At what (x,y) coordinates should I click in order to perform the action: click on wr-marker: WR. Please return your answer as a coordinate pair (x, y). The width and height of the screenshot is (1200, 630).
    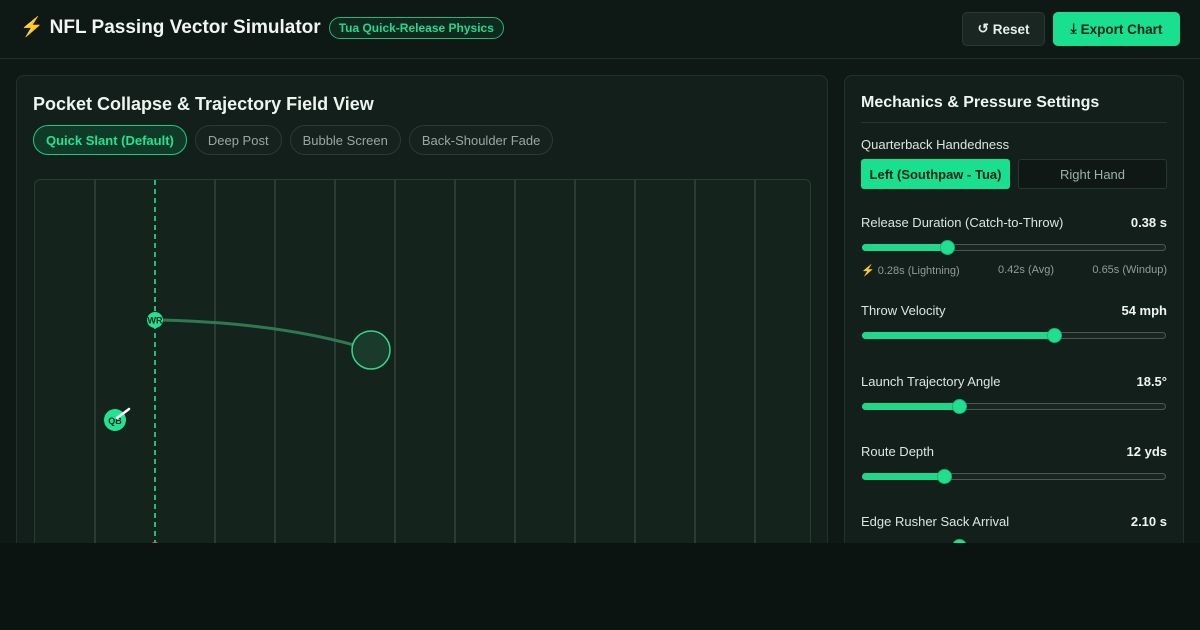
    Looking at the image, I should click on (155, 320).